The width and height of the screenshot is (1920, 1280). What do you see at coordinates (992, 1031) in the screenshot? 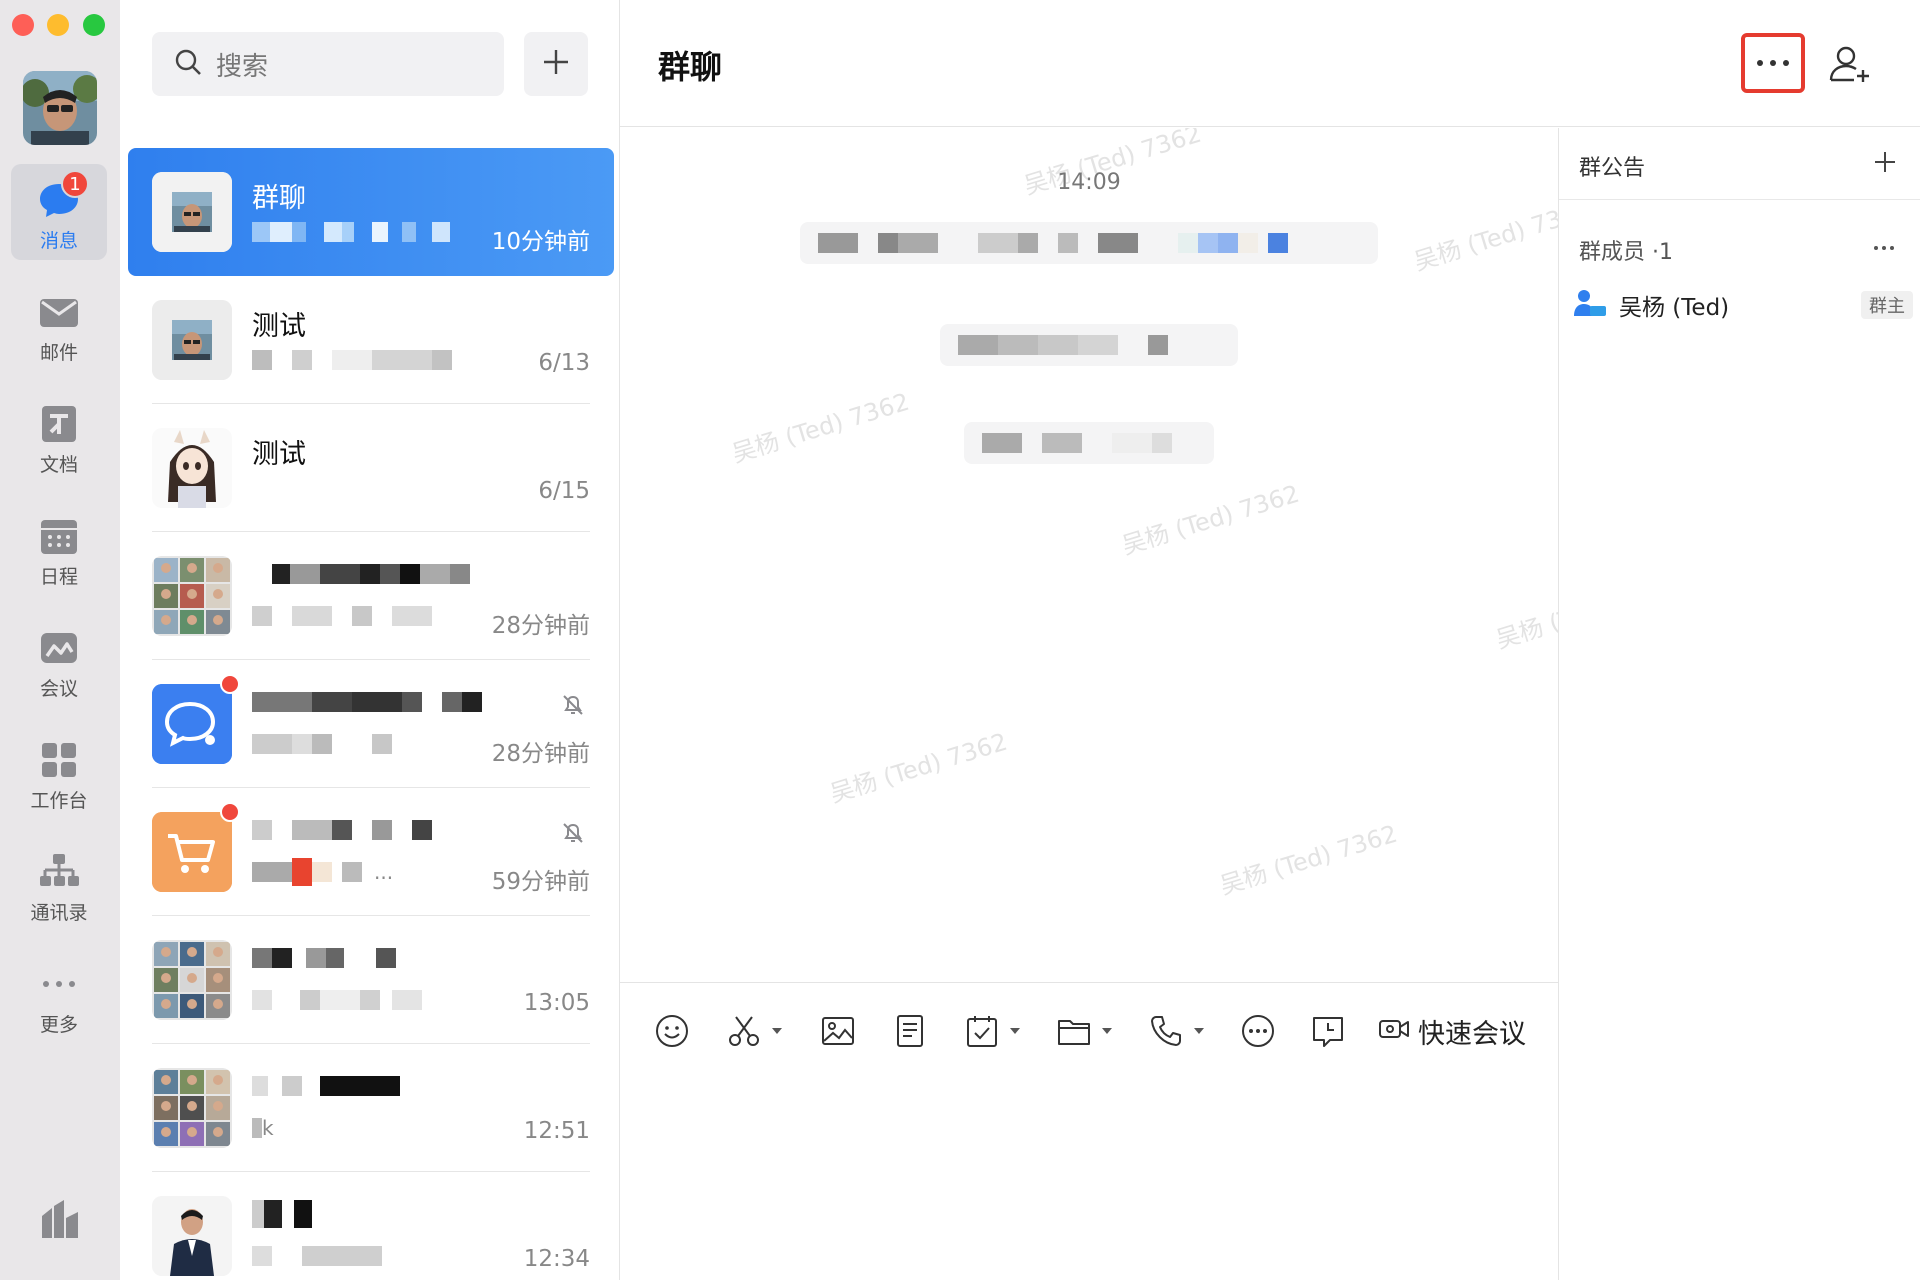
I see `todo-button` at bounding box center [992, 1031].